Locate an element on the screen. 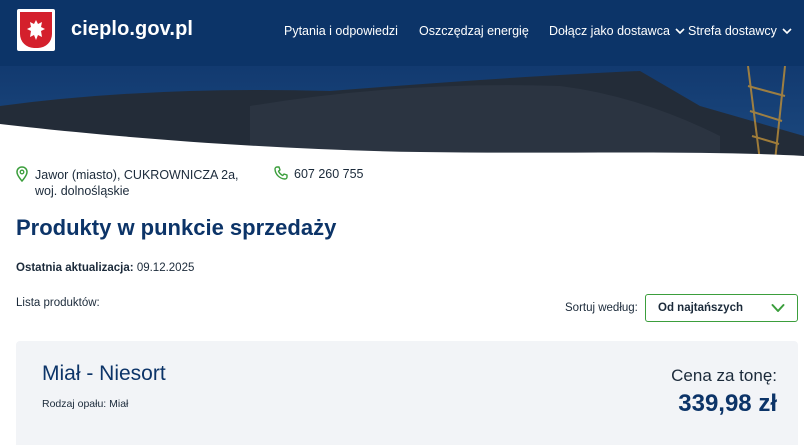  nav-link-join-supplier: Dołącz jako dostawca is located at coordinates (617, 31).